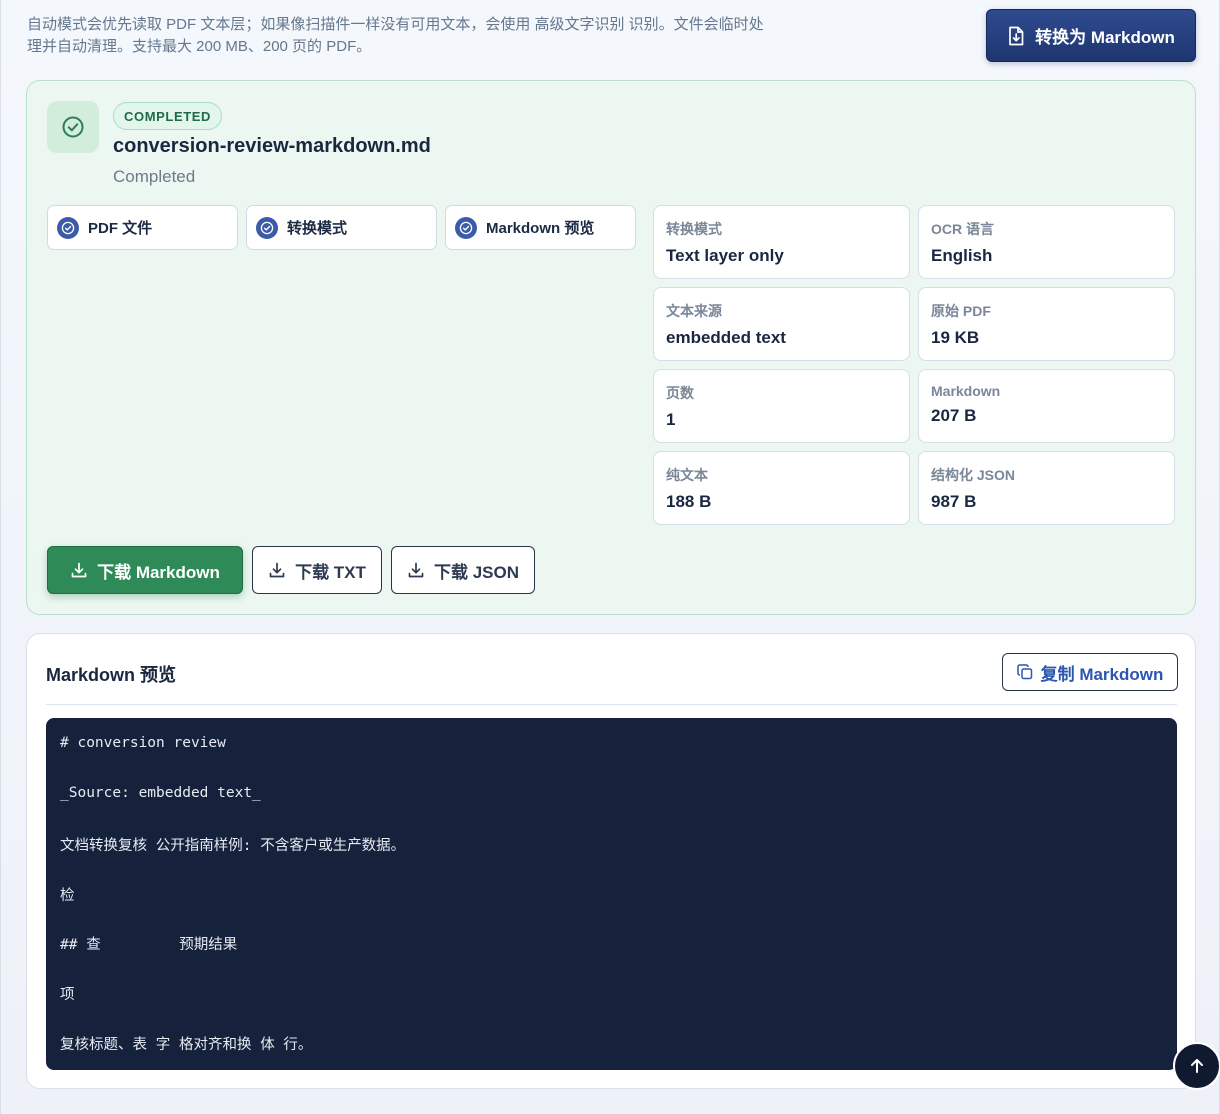 The width and height of the screenshot is (1220, 1114). I want to click on download-markdown-button: 下载 Markdown, so click(145, 570).